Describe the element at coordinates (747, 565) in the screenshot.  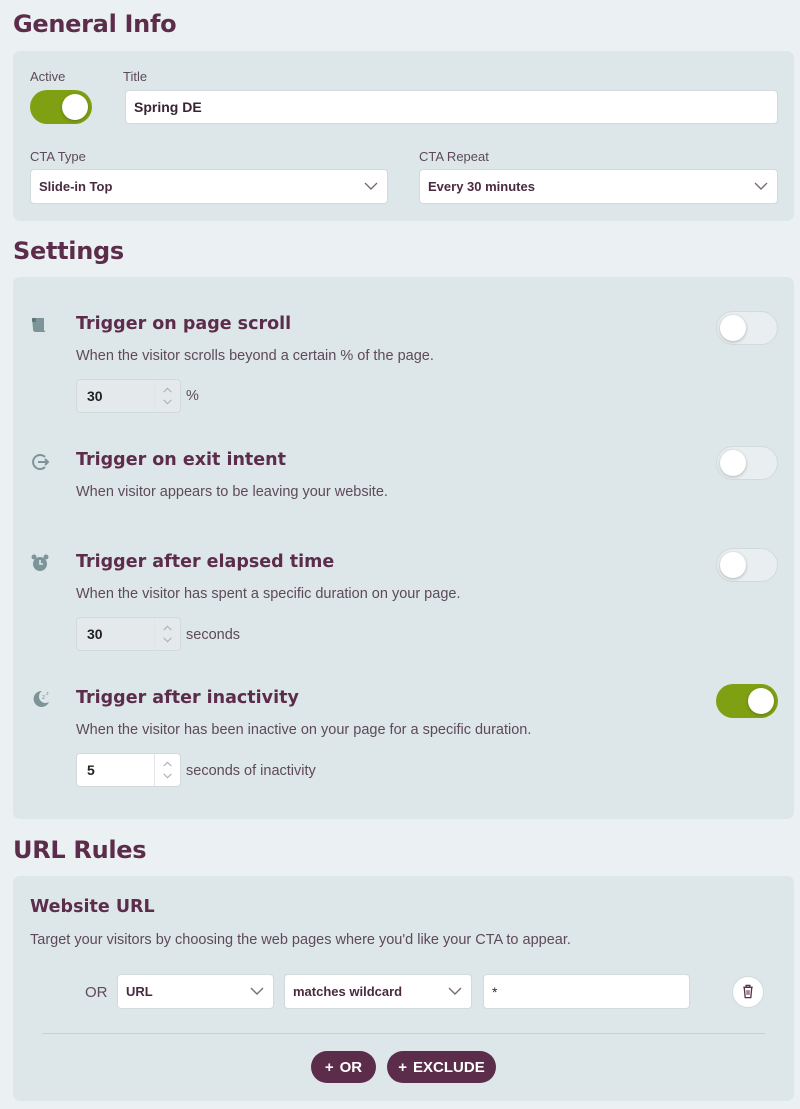
I see `elapsed-time-toggle` at that location.